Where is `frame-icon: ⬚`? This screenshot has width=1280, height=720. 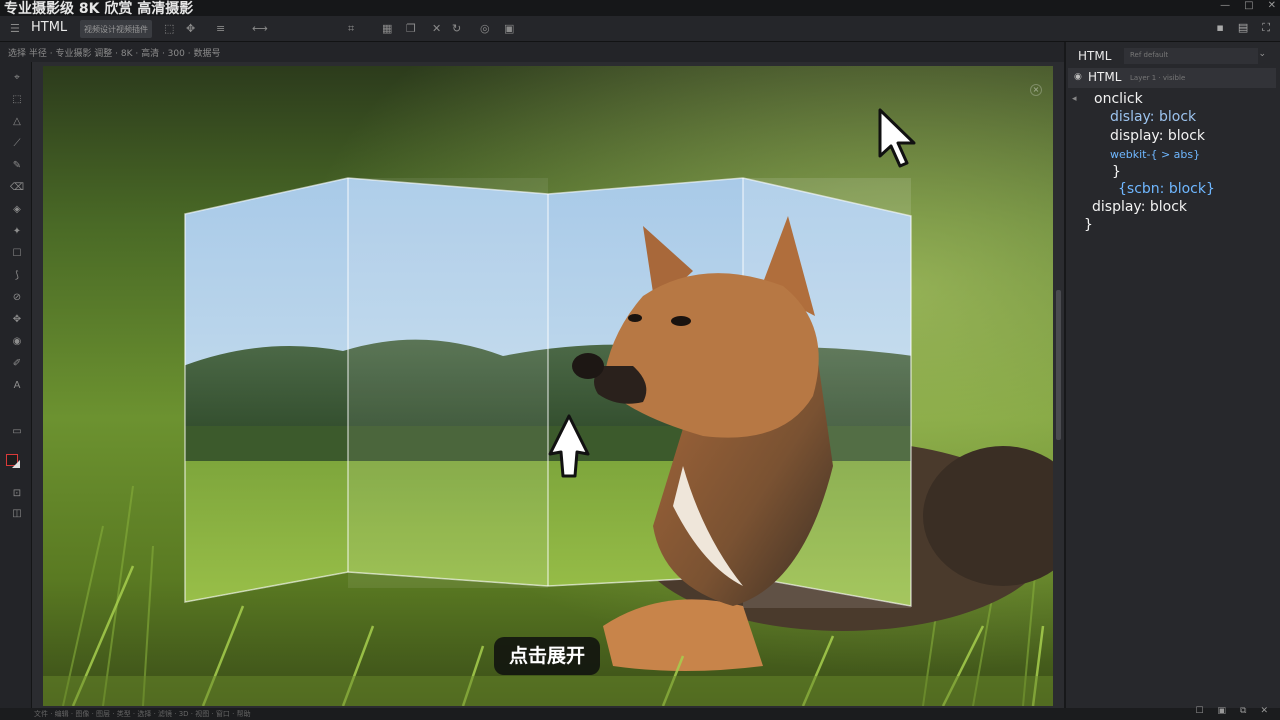 frame-icon: ⬚ is located at coordinates (169, 28).